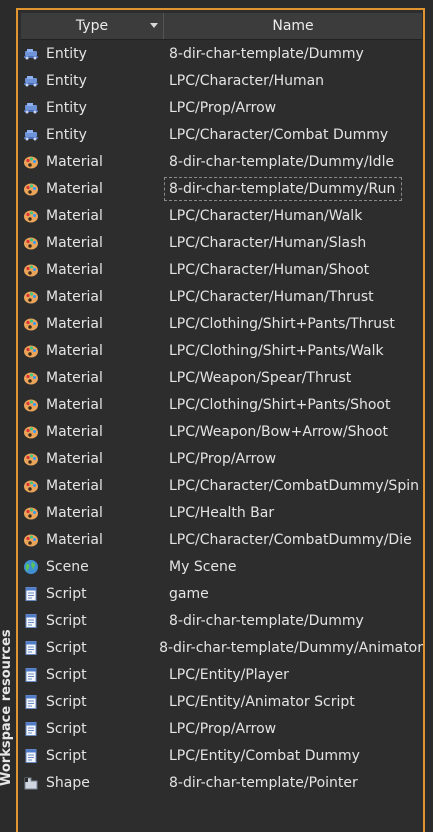 This screenshot has width=433, height=832. Describe the element at coordinates (7, 707) in the screenshot. I see `side-tab-label: Workspace resources` at that location.